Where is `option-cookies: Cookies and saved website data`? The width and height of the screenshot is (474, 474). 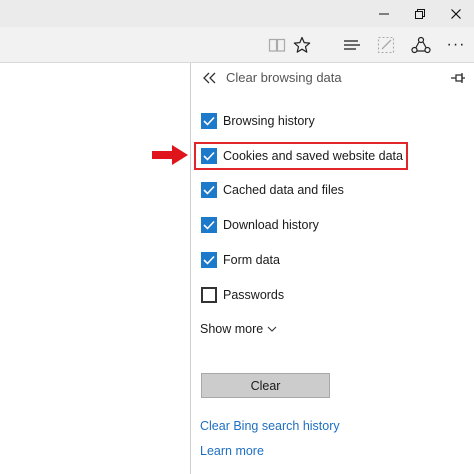 option-cookies: Cookies and saved website data is located at coordinates (302, 156).